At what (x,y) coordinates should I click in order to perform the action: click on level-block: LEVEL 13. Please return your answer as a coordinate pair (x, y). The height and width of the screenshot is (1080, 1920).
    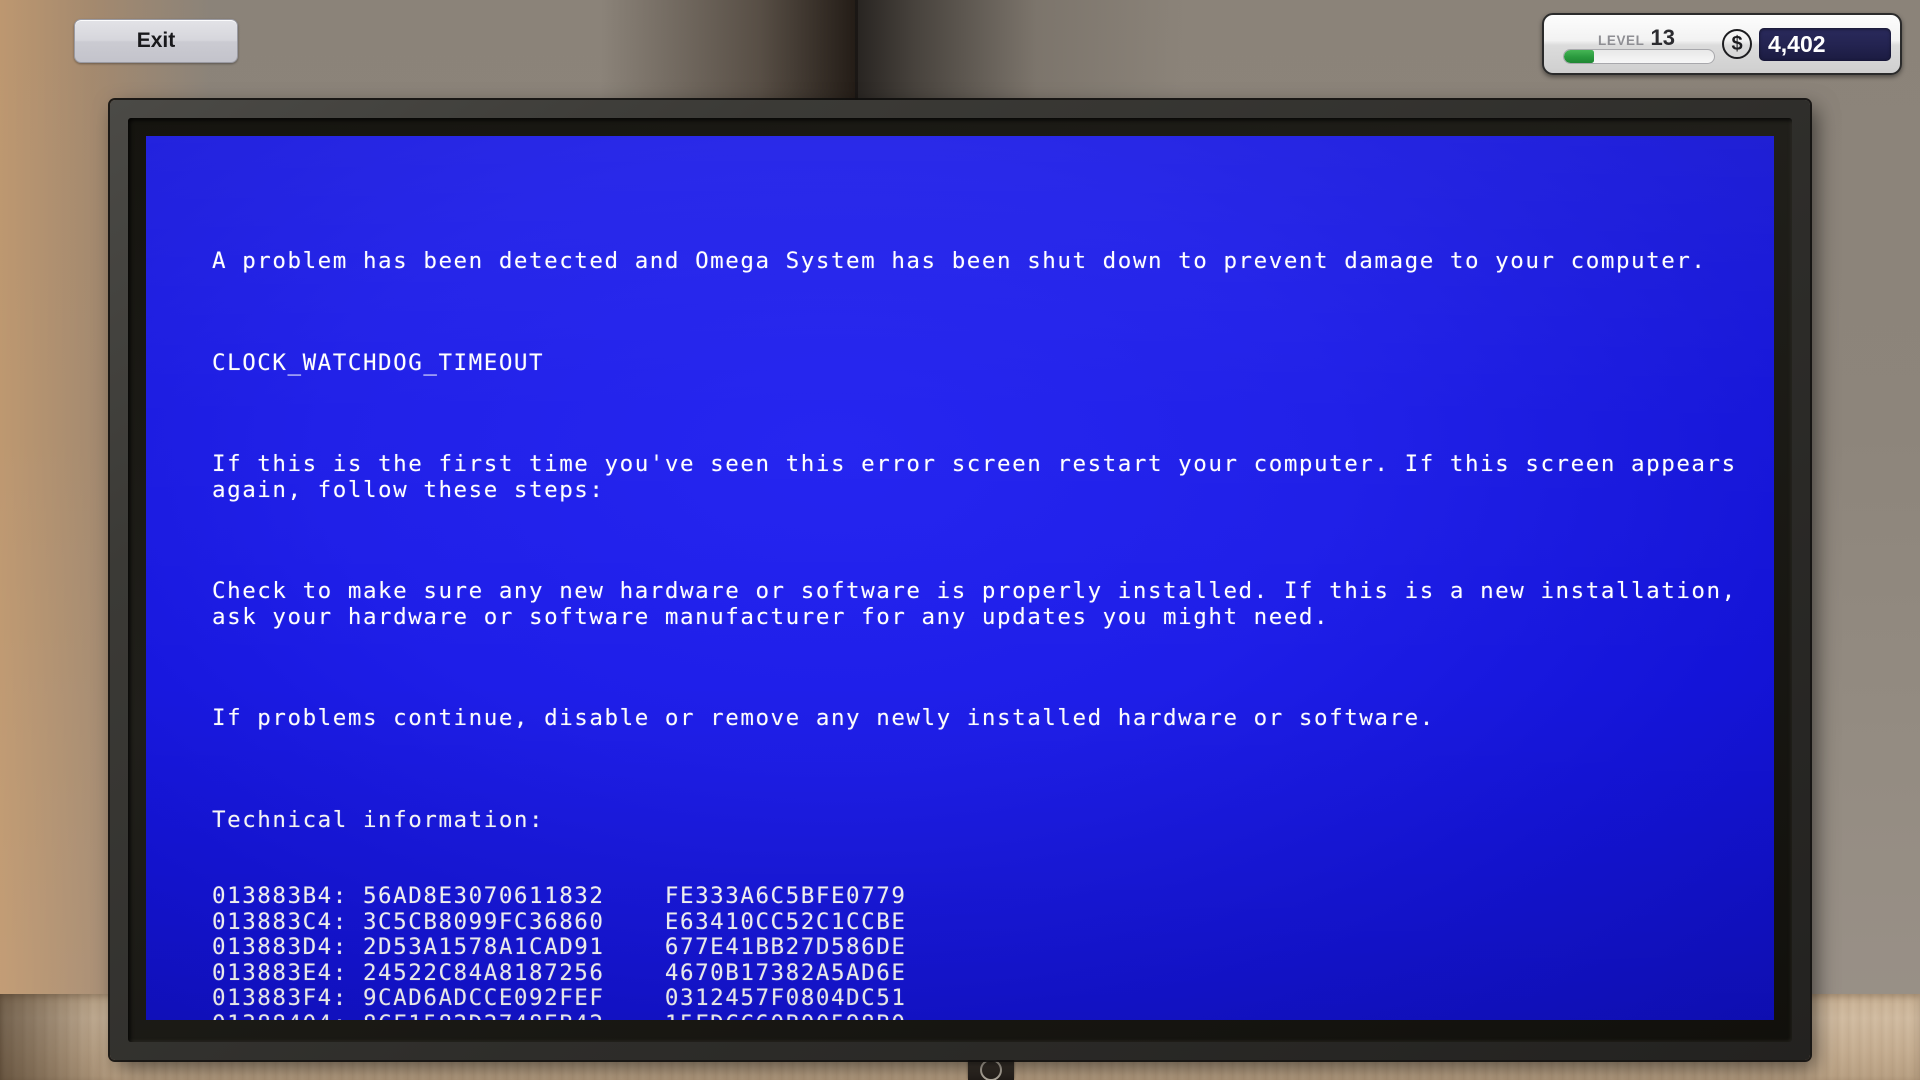
    Looking at the image, I should click on (1634, 44).